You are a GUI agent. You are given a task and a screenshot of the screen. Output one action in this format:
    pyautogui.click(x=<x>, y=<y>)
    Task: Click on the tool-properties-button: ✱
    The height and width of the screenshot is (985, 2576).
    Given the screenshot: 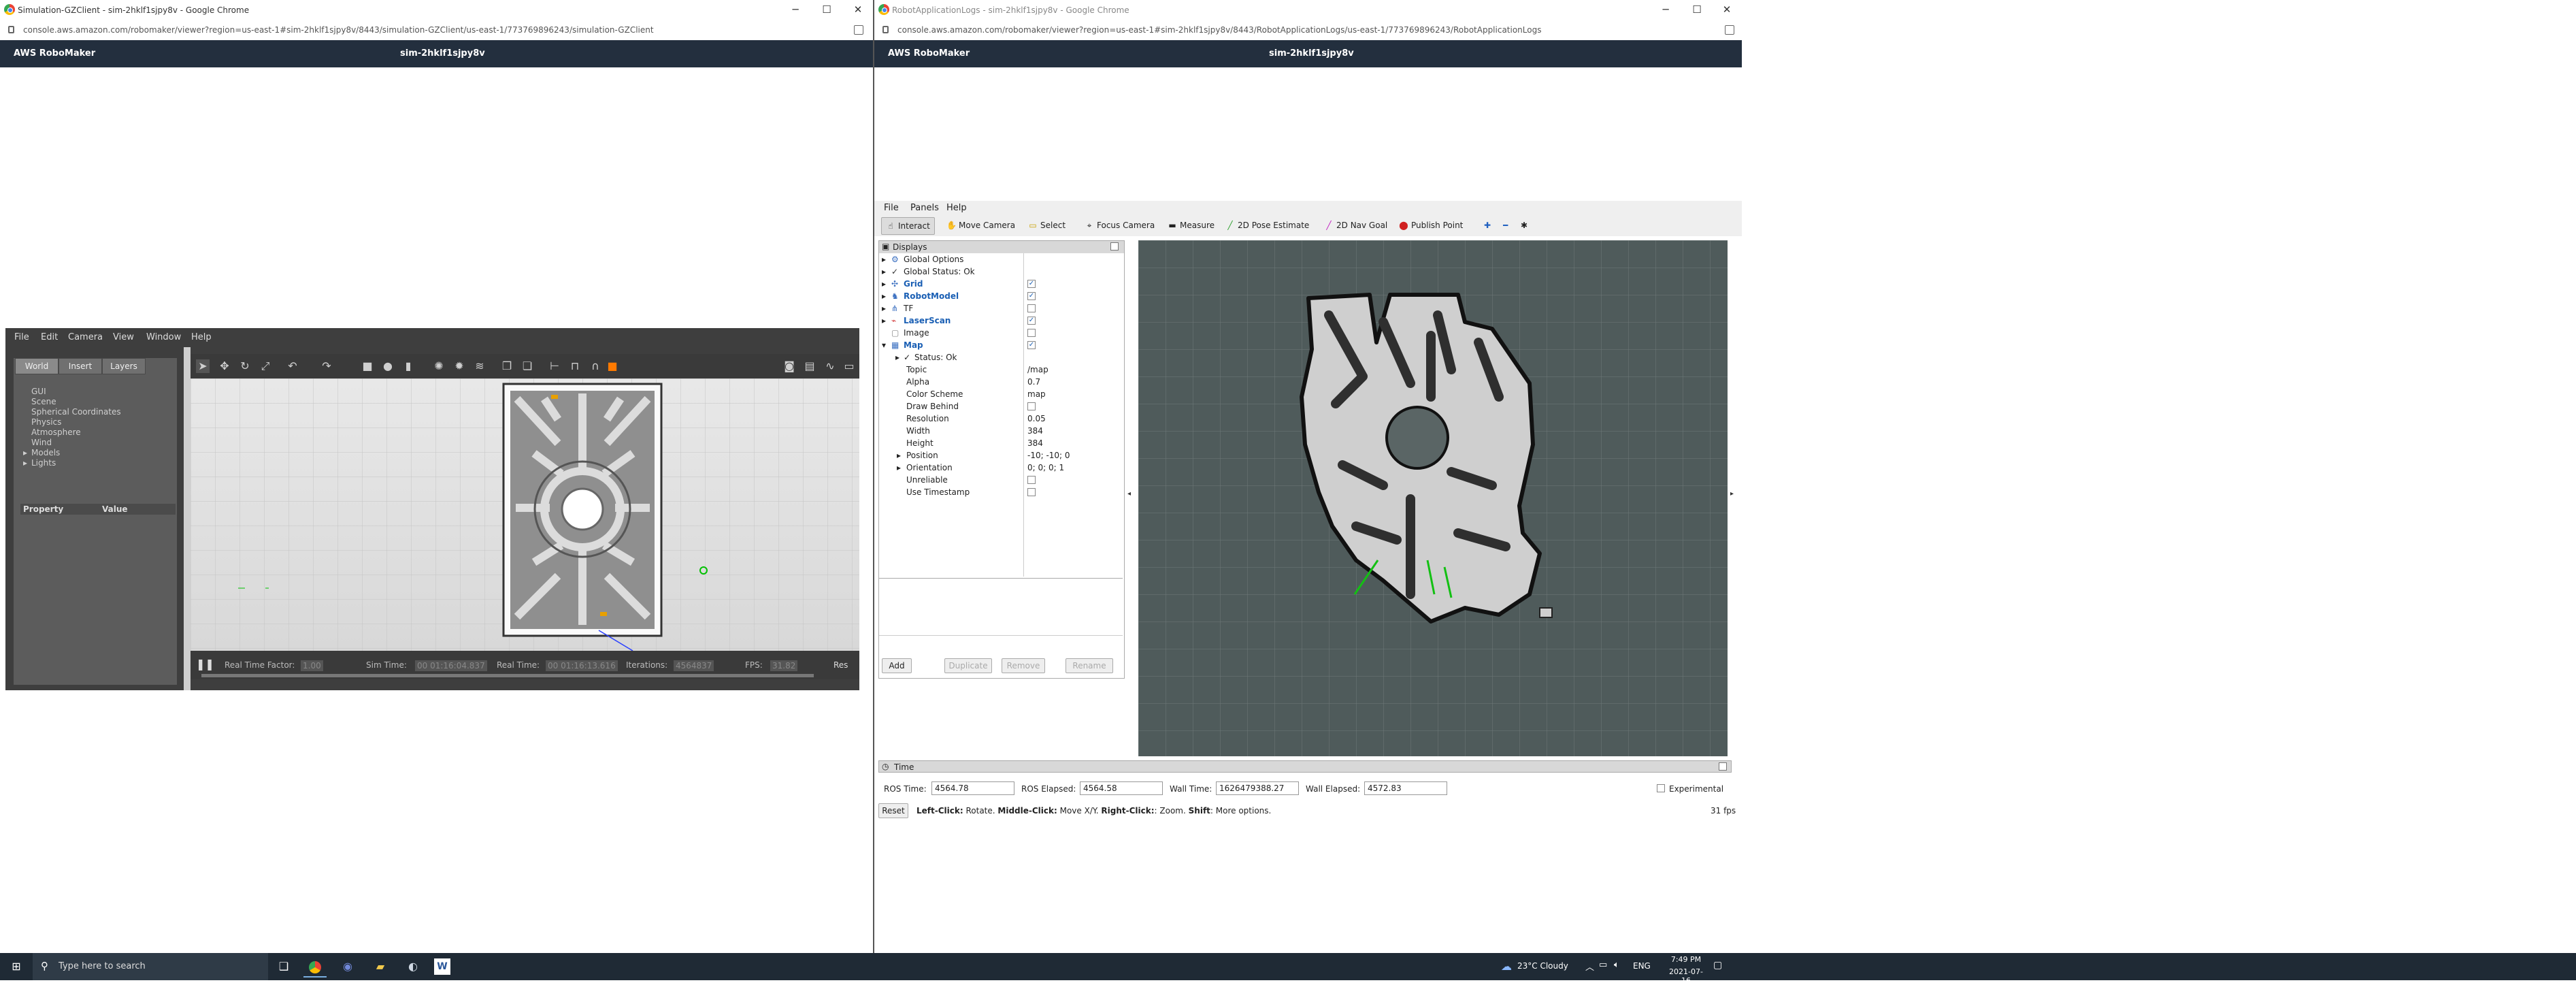 What is the action you would take?
    pyautogui.click(x=1525, y=225)
    